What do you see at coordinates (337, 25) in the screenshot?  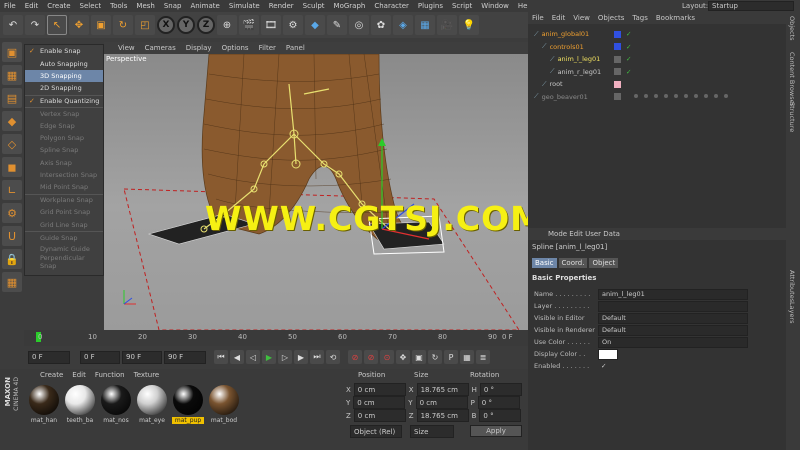 I see `spline-pen-icon: ✎` at bounding box center [337, 25].